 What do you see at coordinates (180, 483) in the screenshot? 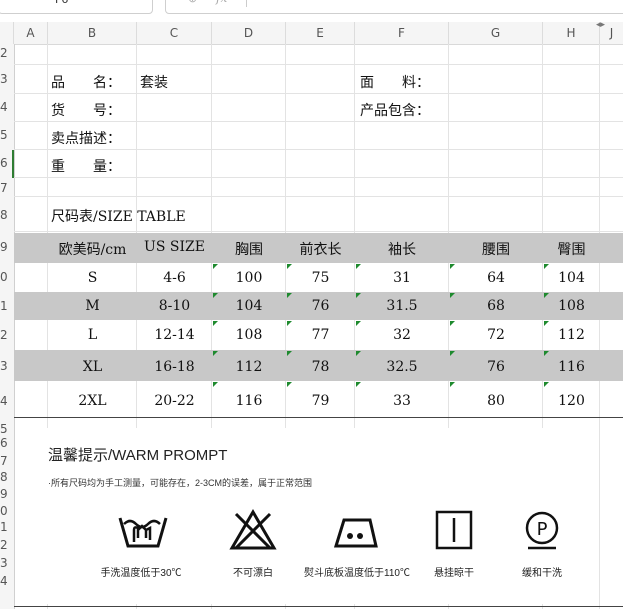
I see `warm-prompt-note: ·所有尺码均为手工测量，可能存在，2-3CM的误差，属于正常范围` at bounding box center [180, 483].